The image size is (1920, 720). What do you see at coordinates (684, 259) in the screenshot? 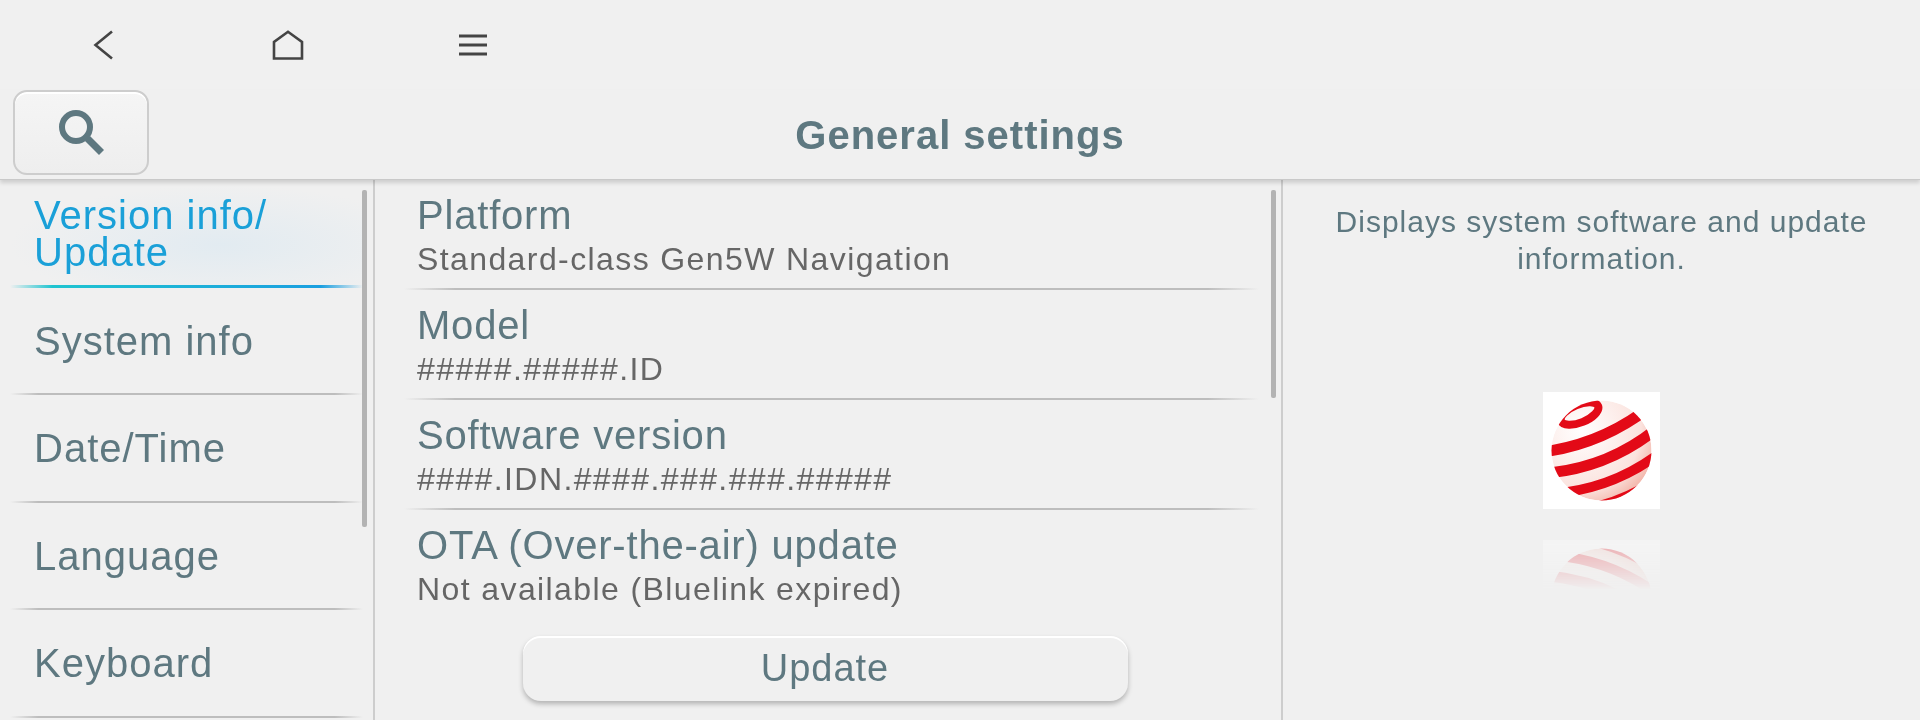
I see `info-value: Standard-class Gen5W Navigation` at bounding box center [684, 259].